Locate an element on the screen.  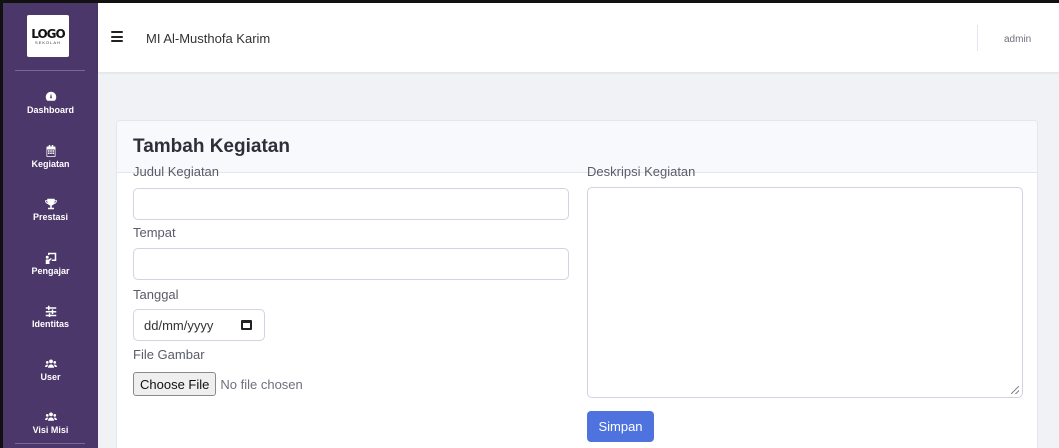
sidebar-item-label: Kegiatan is located at coordinates (50, 164).